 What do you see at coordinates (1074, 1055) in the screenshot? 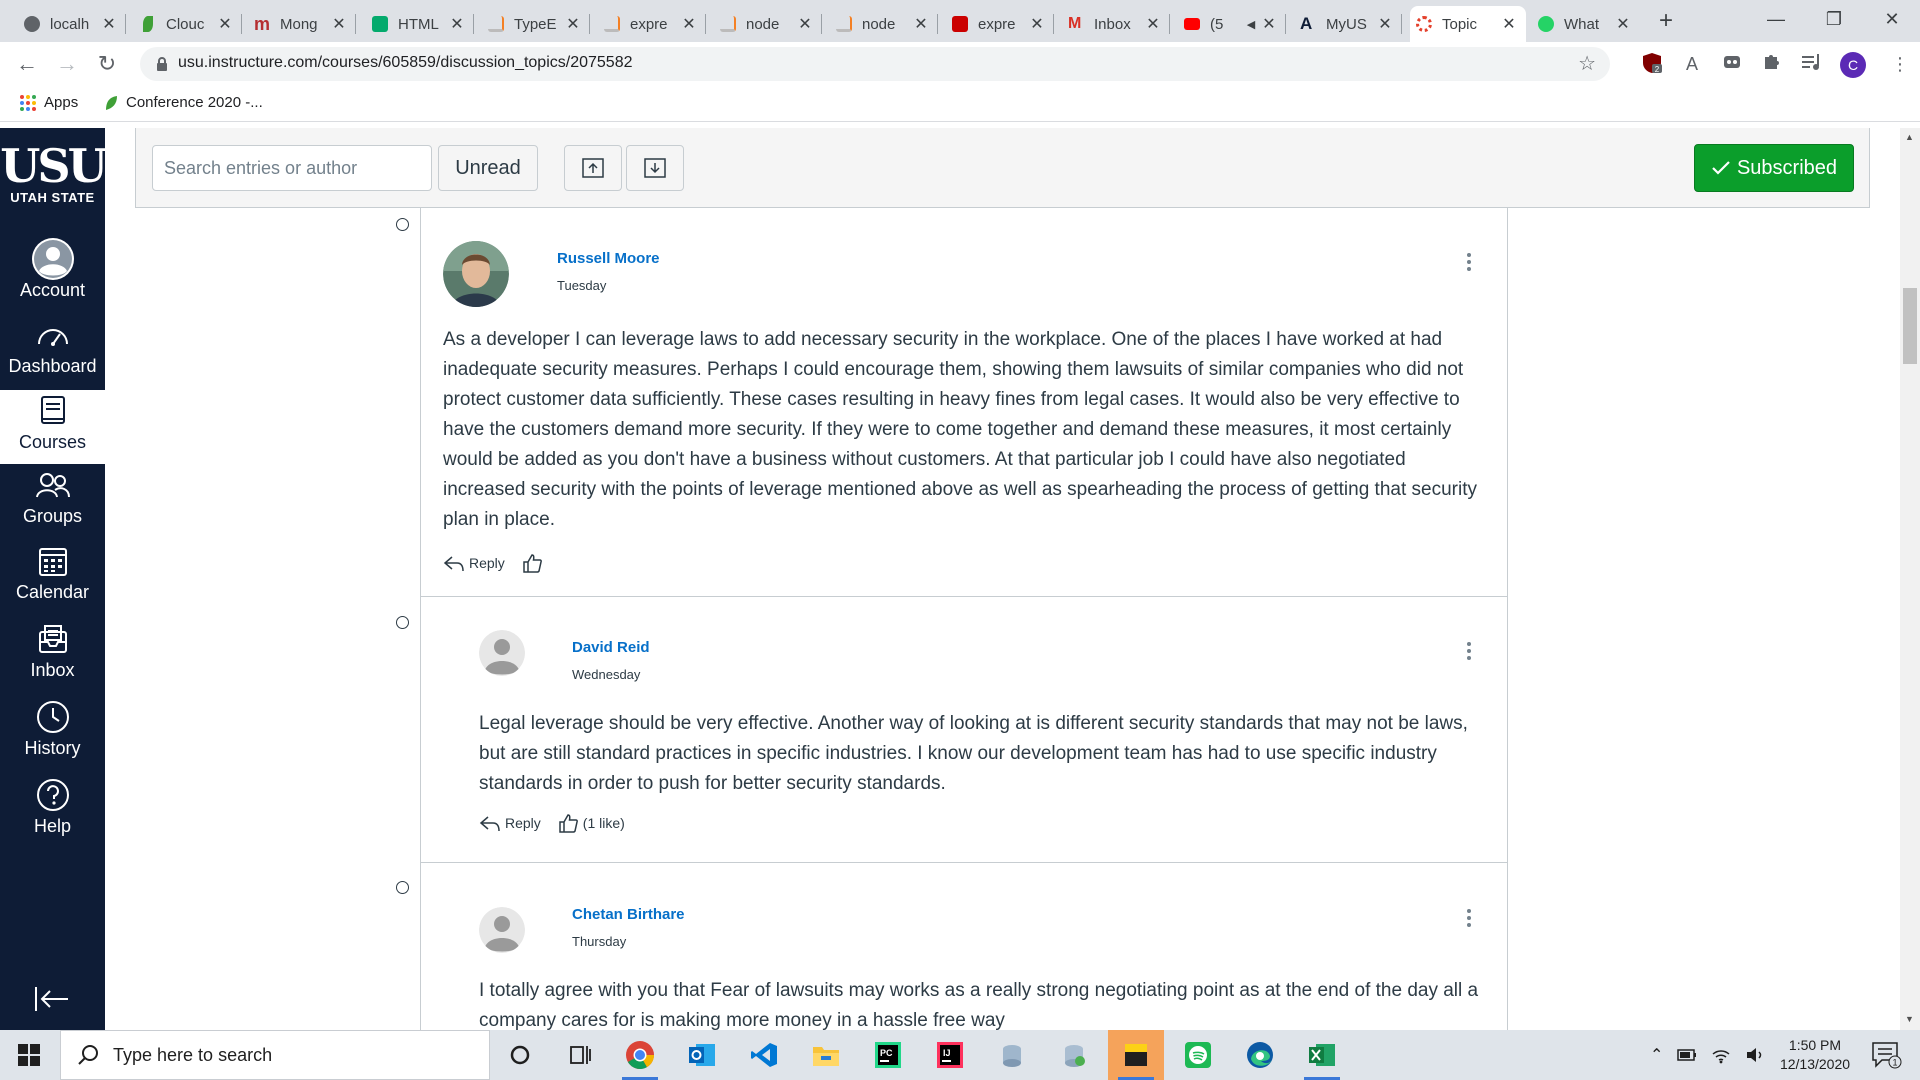
I see `disk-sync-icon` at bounding box center [1074, 1055].